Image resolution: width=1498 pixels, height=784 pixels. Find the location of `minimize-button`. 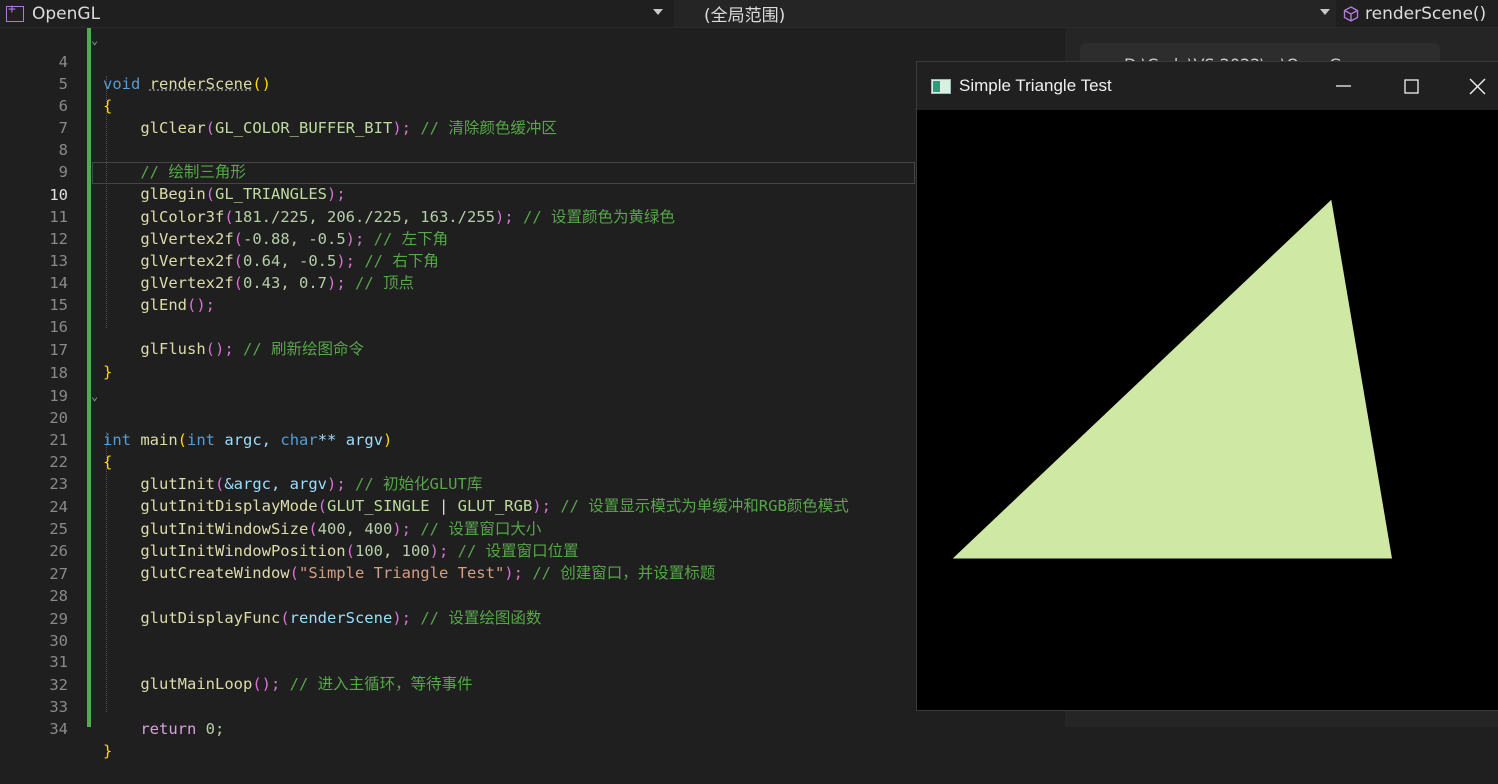

minimize-button is located at coordinates (1341, 86).